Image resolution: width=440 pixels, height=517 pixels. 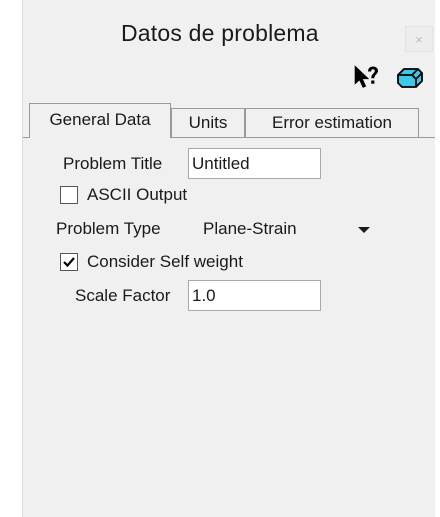 What do you see at coordinates (220, 33) in the screenshot?
I see `window-title: Datos de problema` at bounding box center [220, 33].